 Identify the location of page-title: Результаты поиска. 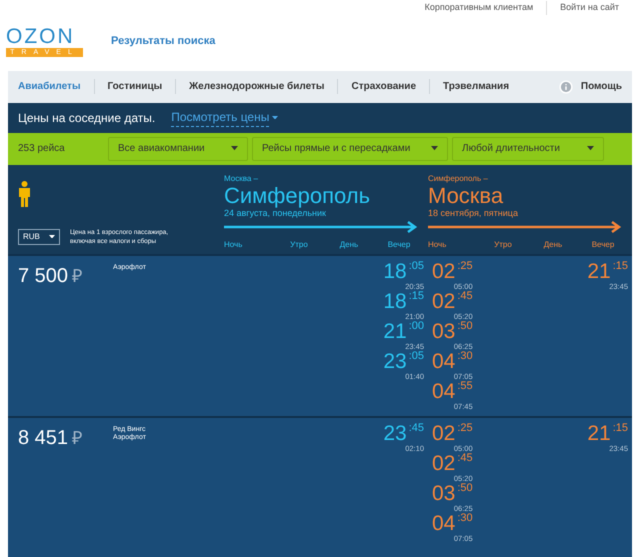
(163, 42).